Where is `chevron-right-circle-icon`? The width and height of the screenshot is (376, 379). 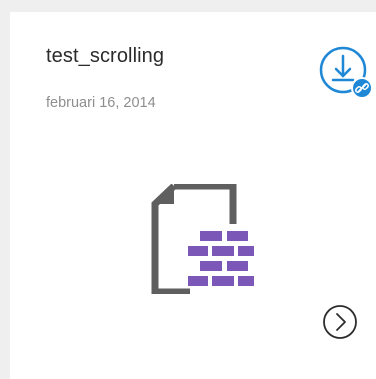 chevron-right-circle-icon is located at coordinates (340, 322).